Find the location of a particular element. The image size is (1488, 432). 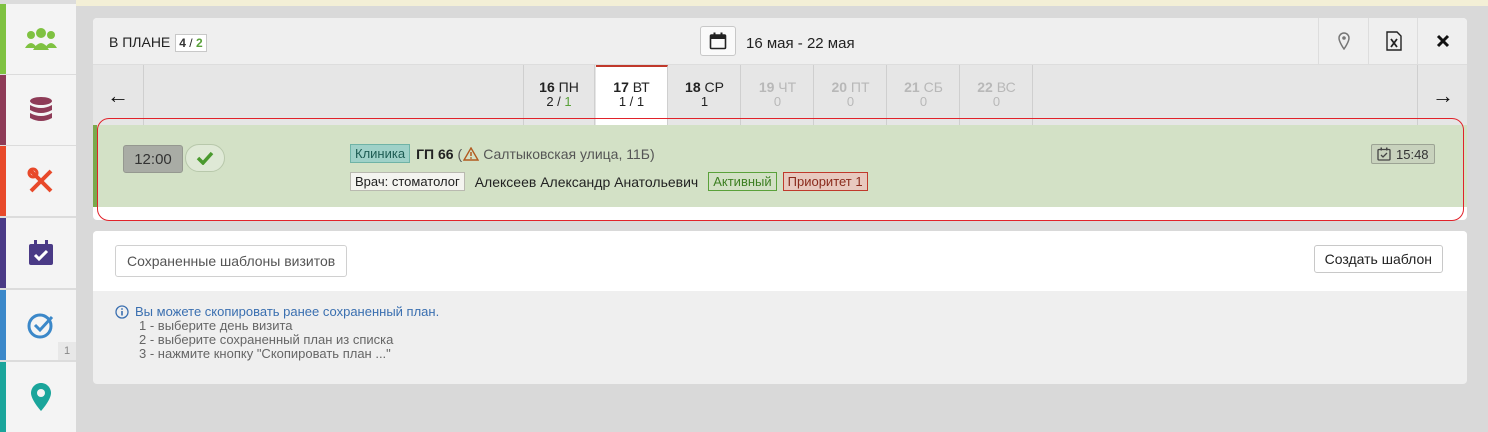

plan-count-badge: 4 / 2 is located at coordinates (191, 43).